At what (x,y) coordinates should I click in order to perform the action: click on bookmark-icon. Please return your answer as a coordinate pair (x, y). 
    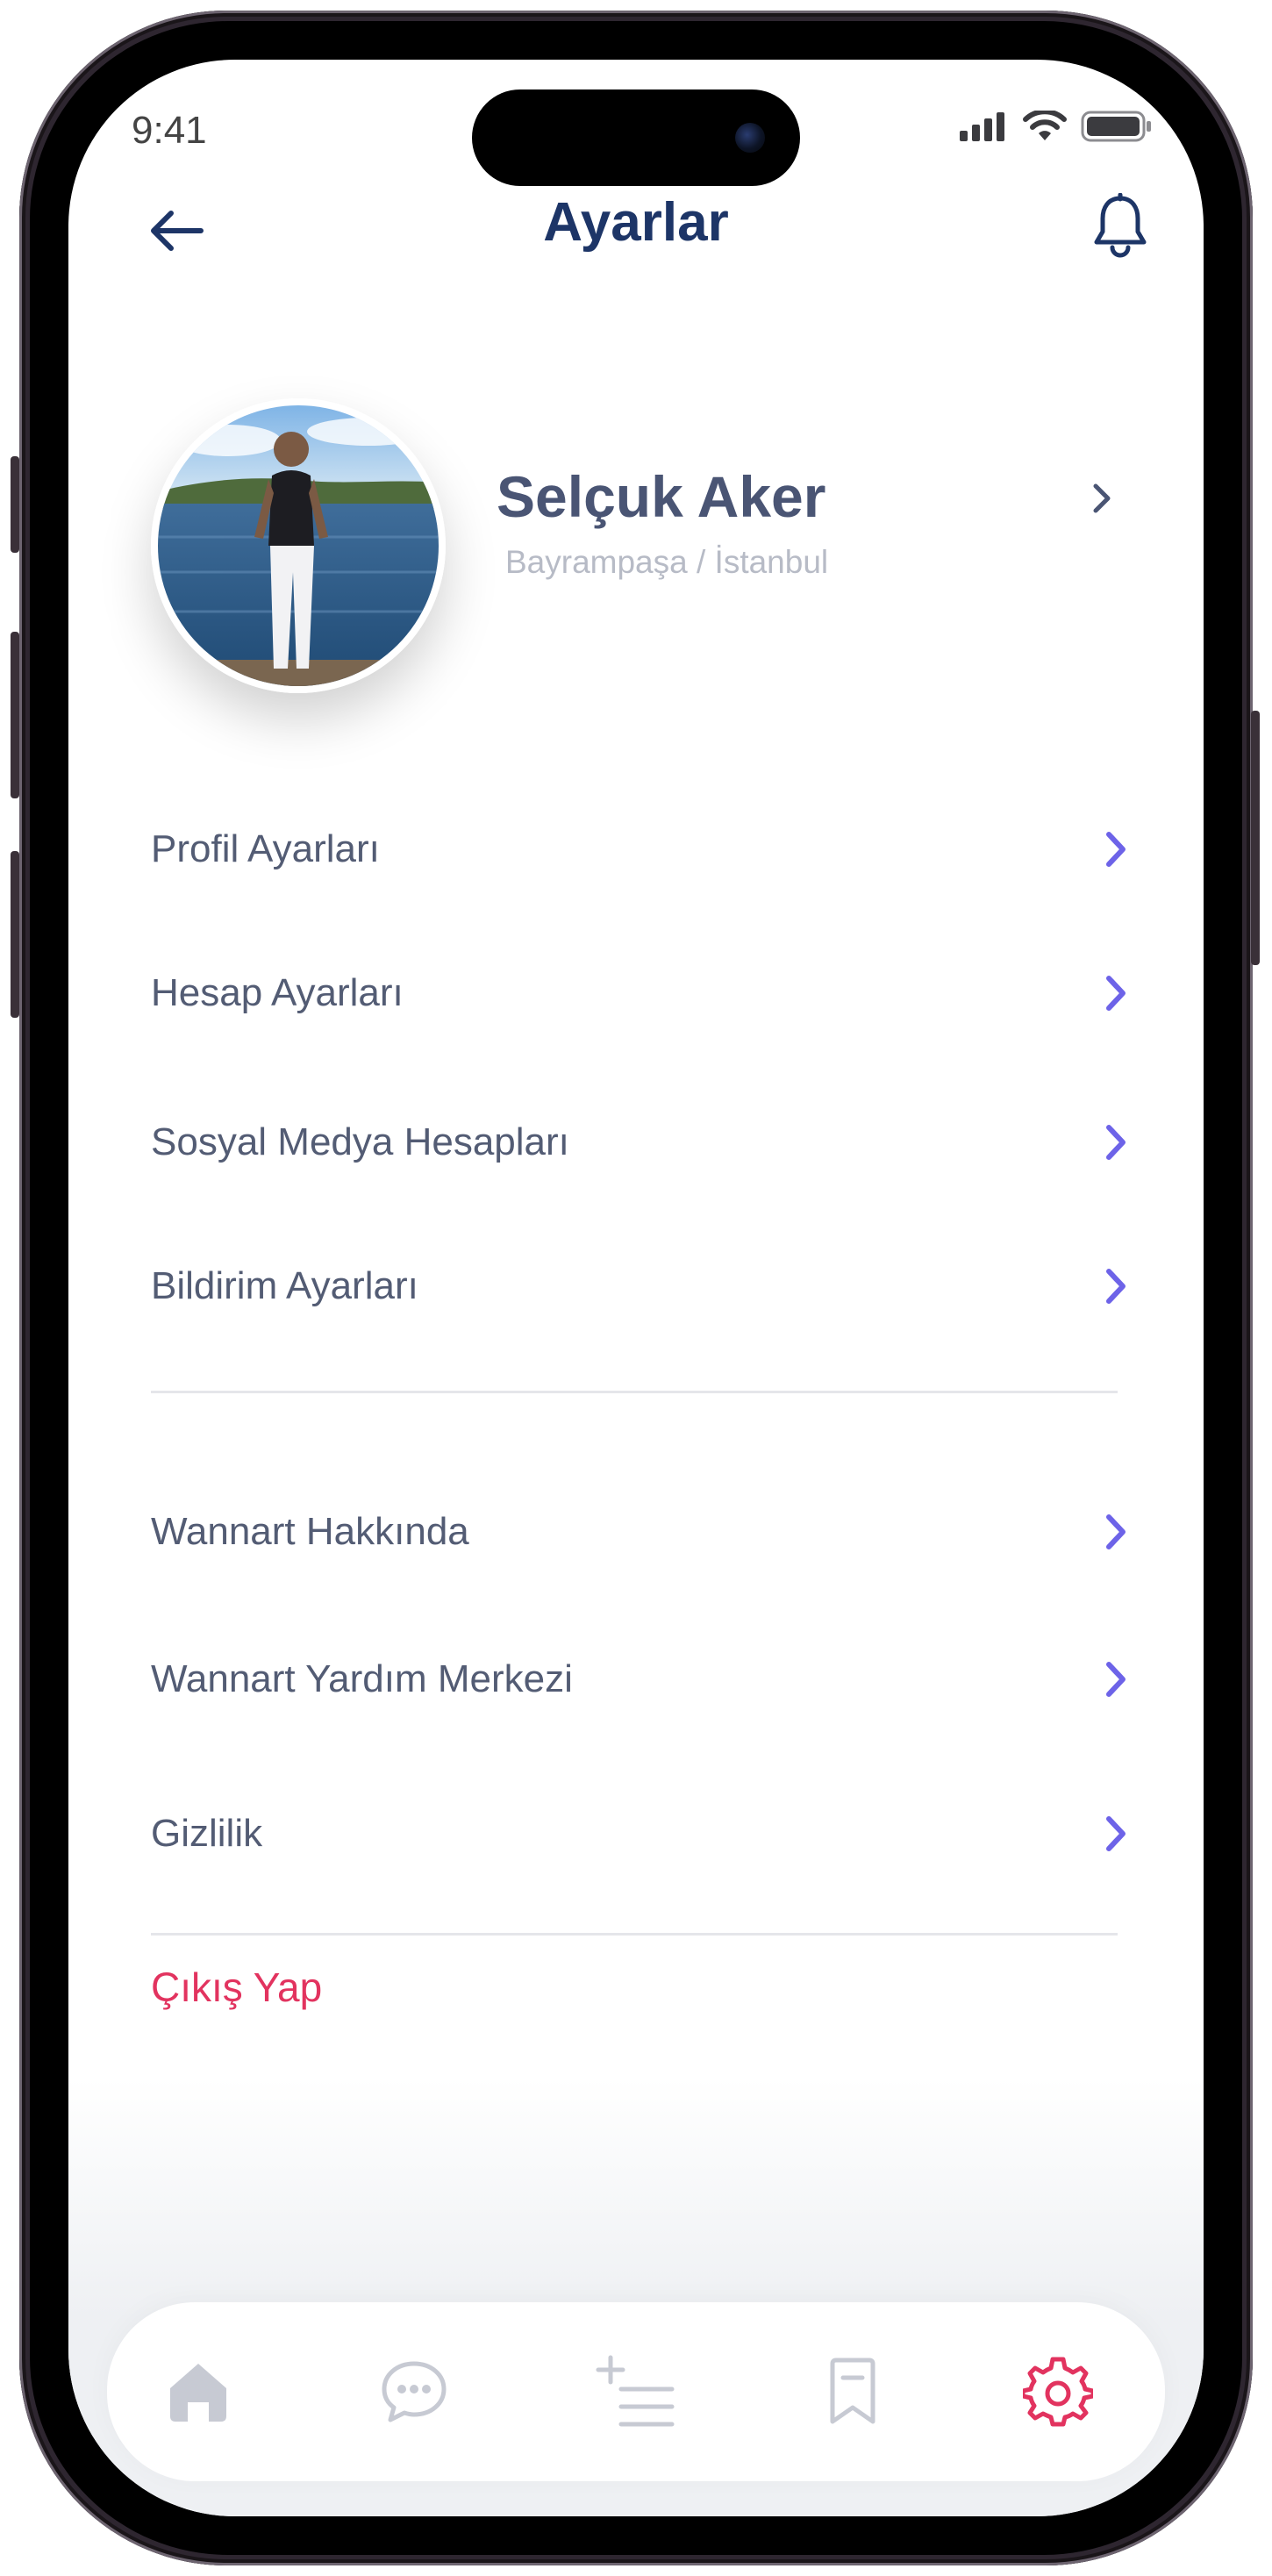
    Looking at the image, I should click on (852, 2391).